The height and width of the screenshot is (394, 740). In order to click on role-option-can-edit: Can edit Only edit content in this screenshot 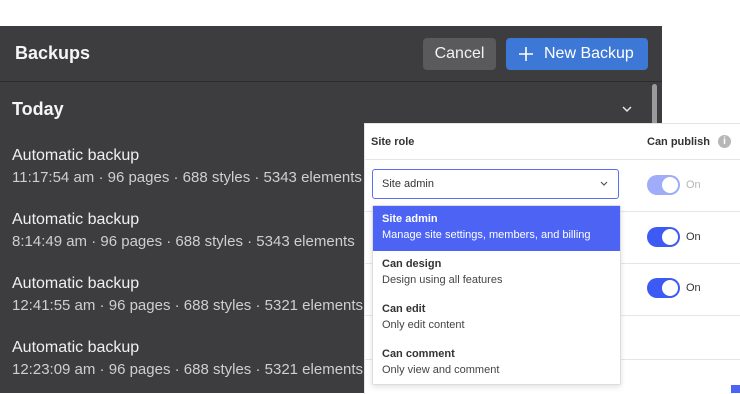, I will do `click(496, 318)`.